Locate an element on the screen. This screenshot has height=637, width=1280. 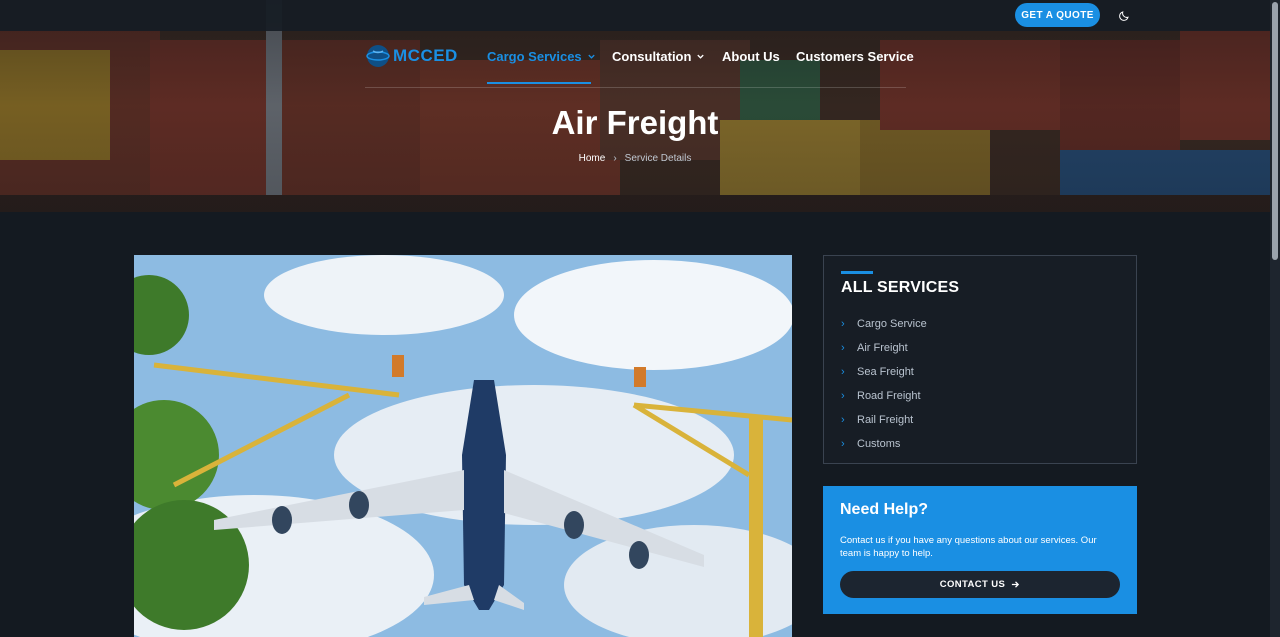
page-scrollbar is located at coordinates (1275, 318).